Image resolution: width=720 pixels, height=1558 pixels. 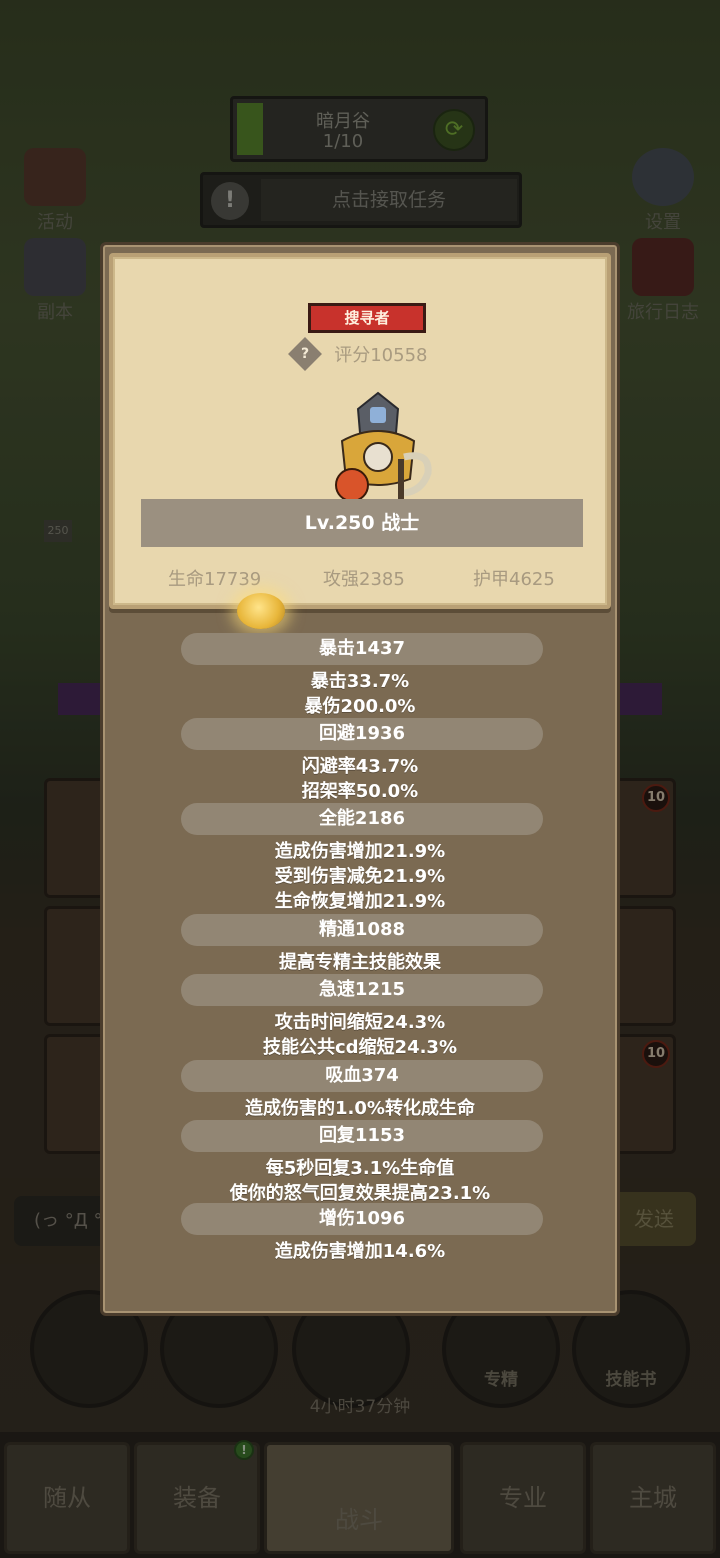 What do you see at coordinates (360, 876) in the screenshot?
I see `stat-line: 受到伤害减免21.9%` at bounding box center [360, 876].